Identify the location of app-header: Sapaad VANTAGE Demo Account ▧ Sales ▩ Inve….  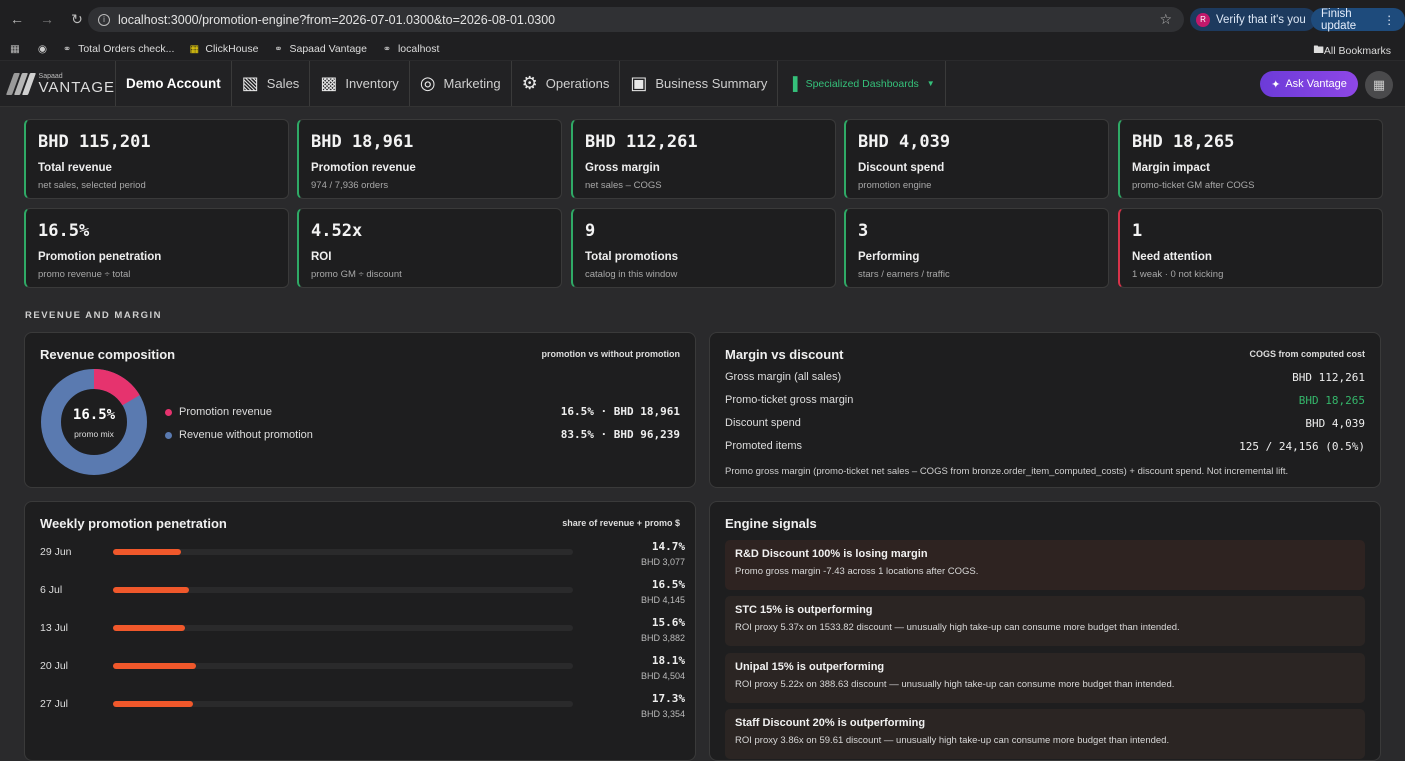
(702, 84).